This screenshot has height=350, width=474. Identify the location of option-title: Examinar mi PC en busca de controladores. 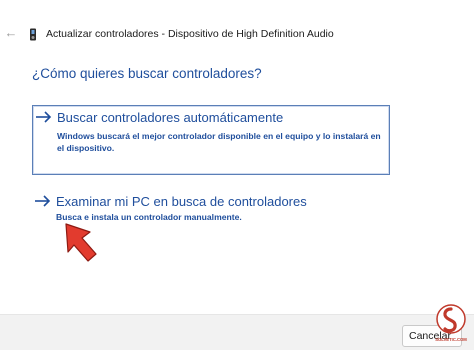
(181, 201).